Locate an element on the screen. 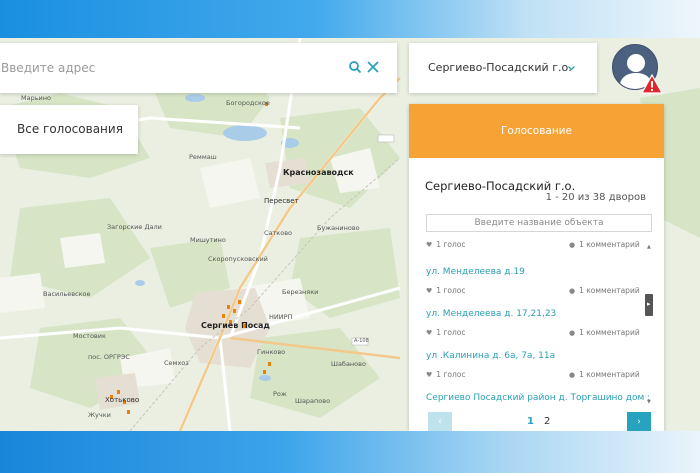  chevron-down-icon is located at coordinates (571, 68).